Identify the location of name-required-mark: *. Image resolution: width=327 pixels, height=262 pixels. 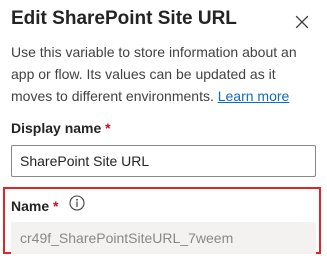
(56, 206).